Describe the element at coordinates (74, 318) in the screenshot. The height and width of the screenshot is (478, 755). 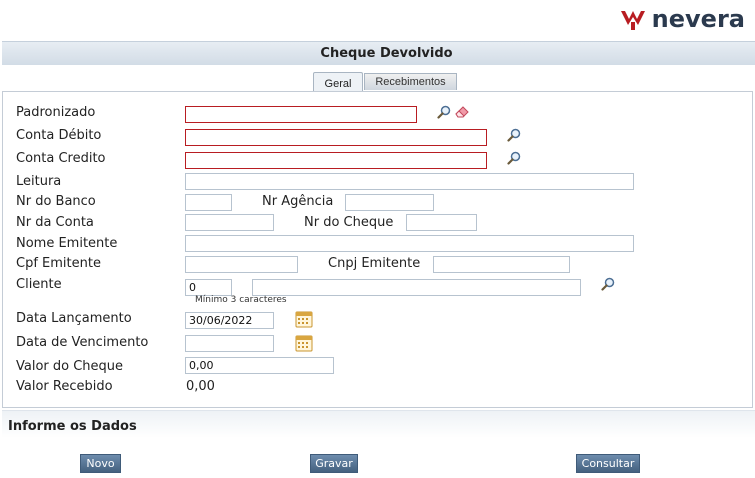
I see `label-data-lancamento: Data Lançamento` at that location.